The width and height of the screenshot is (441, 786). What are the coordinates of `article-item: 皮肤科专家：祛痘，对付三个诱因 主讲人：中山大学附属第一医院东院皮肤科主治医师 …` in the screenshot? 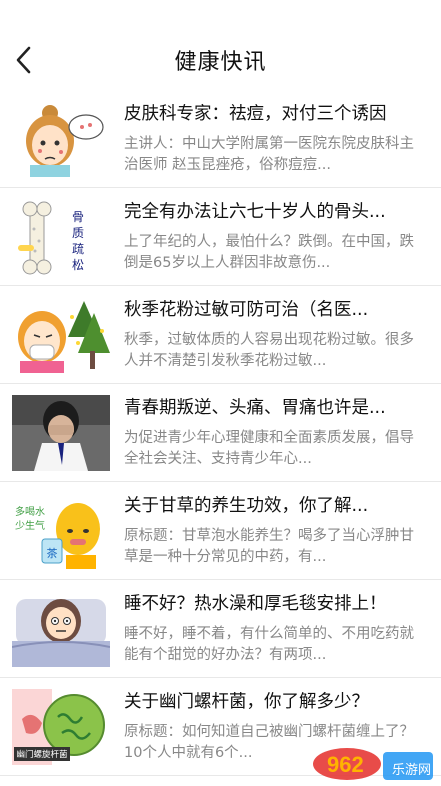 It's located at (220, 139).